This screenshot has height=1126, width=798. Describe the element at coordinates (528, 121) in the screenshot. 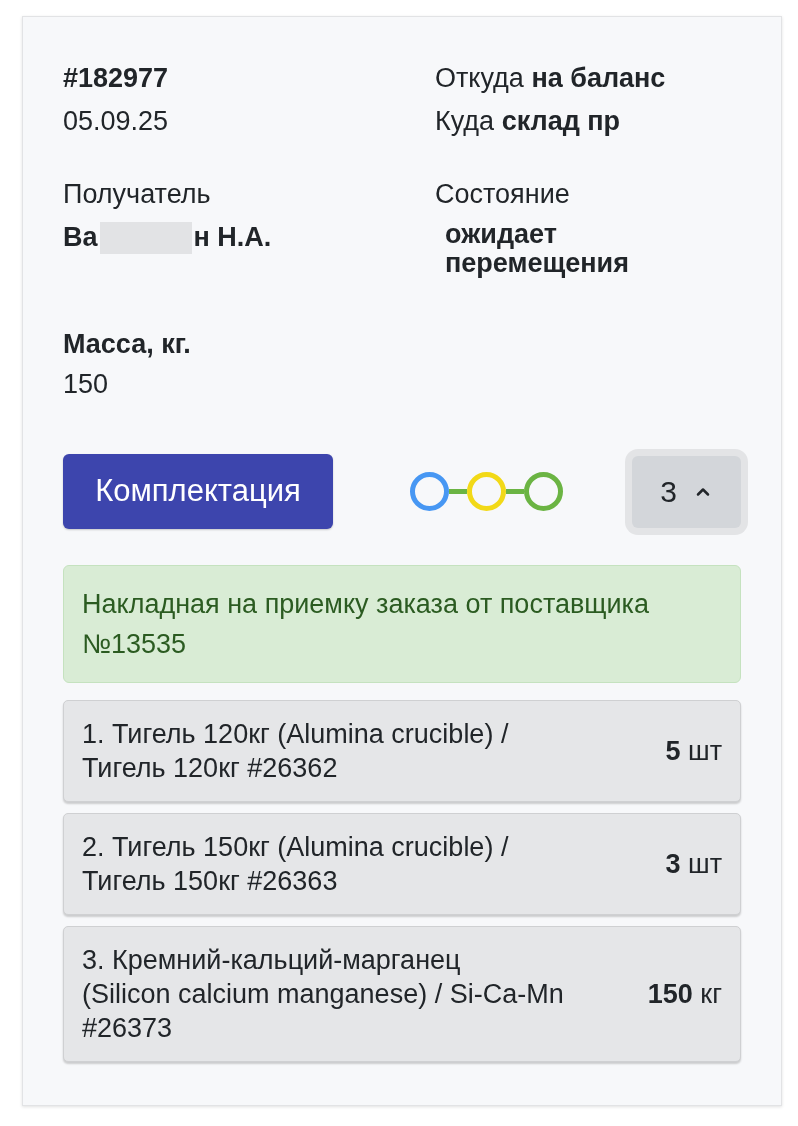

I see `route-text: Куда склад пр` at that location.